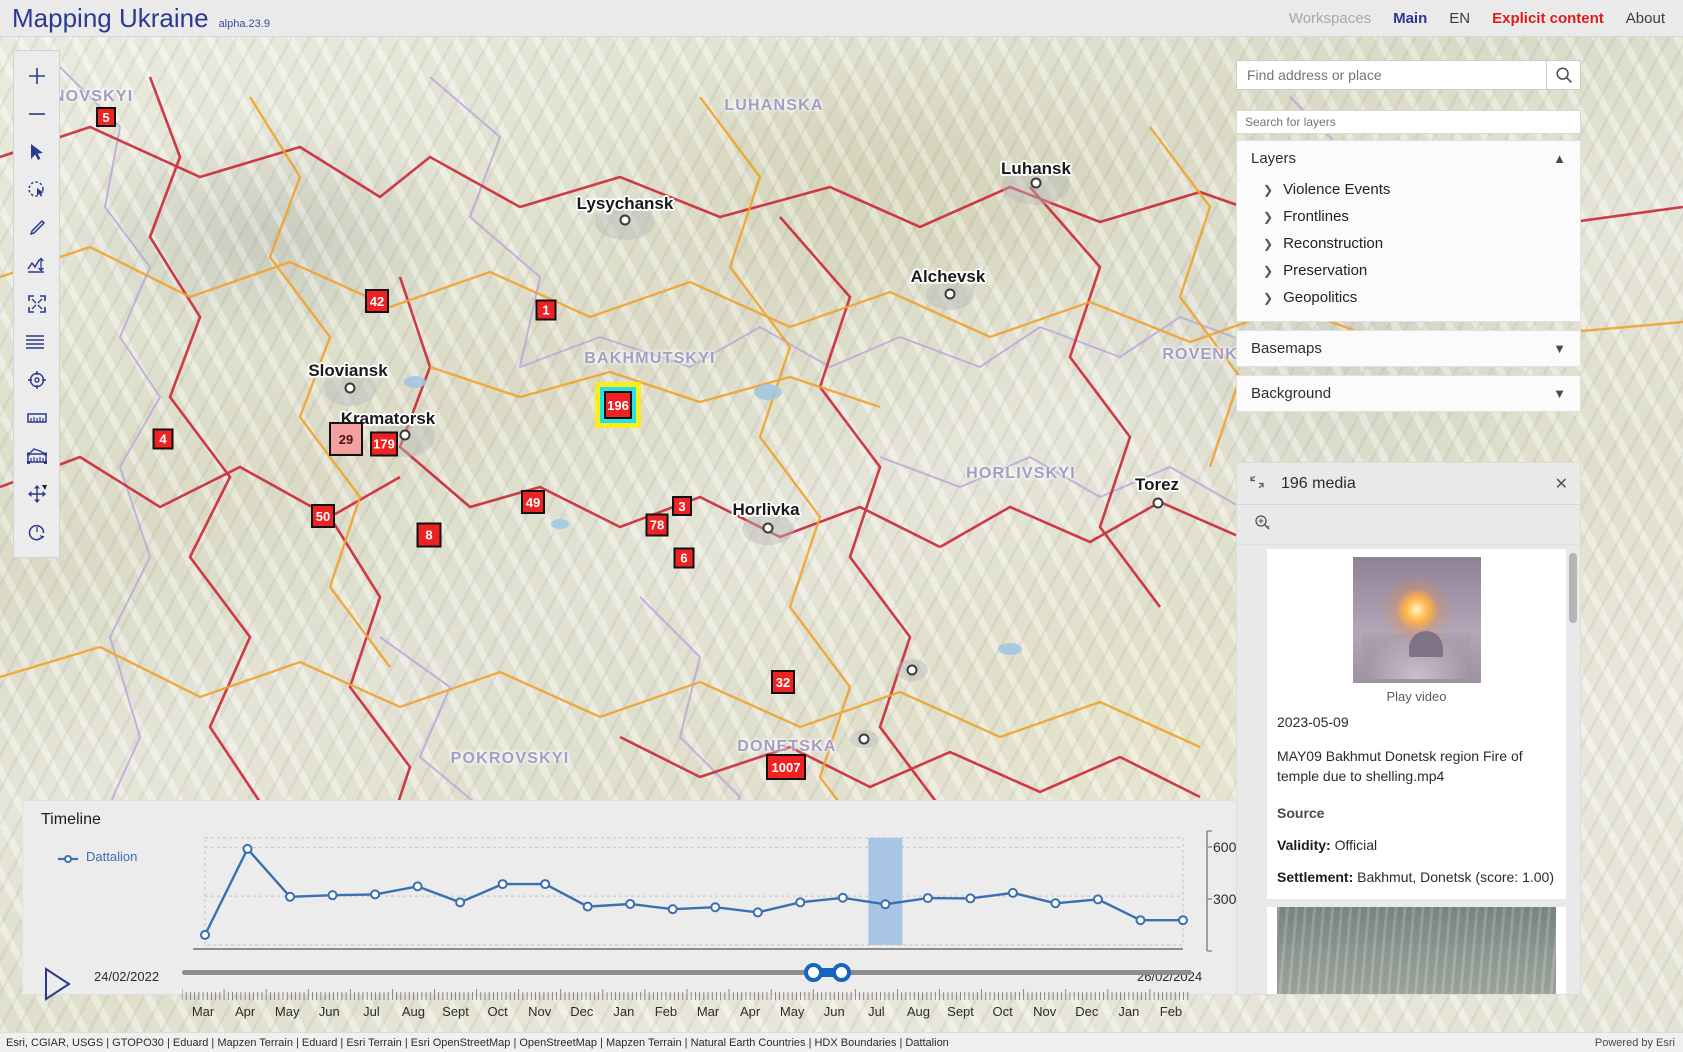  Describe the element at coordinates (377, 301) in the screenshot. I see `map-cluster-marker: 42` at that location.